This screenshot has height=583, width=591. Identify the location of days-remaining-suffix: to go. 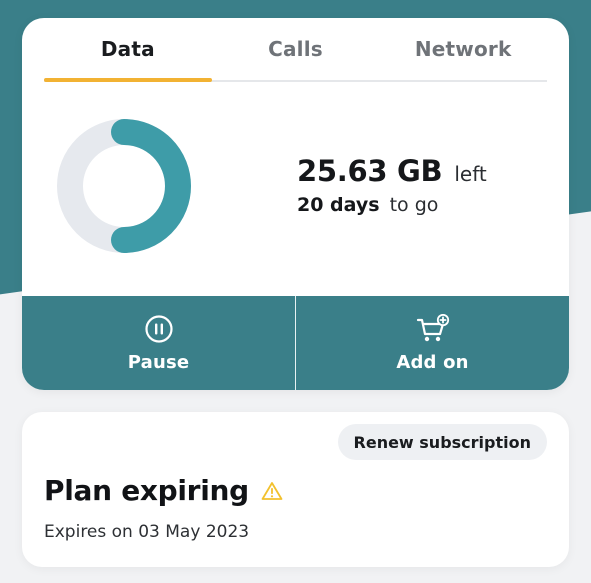
(414, 205).